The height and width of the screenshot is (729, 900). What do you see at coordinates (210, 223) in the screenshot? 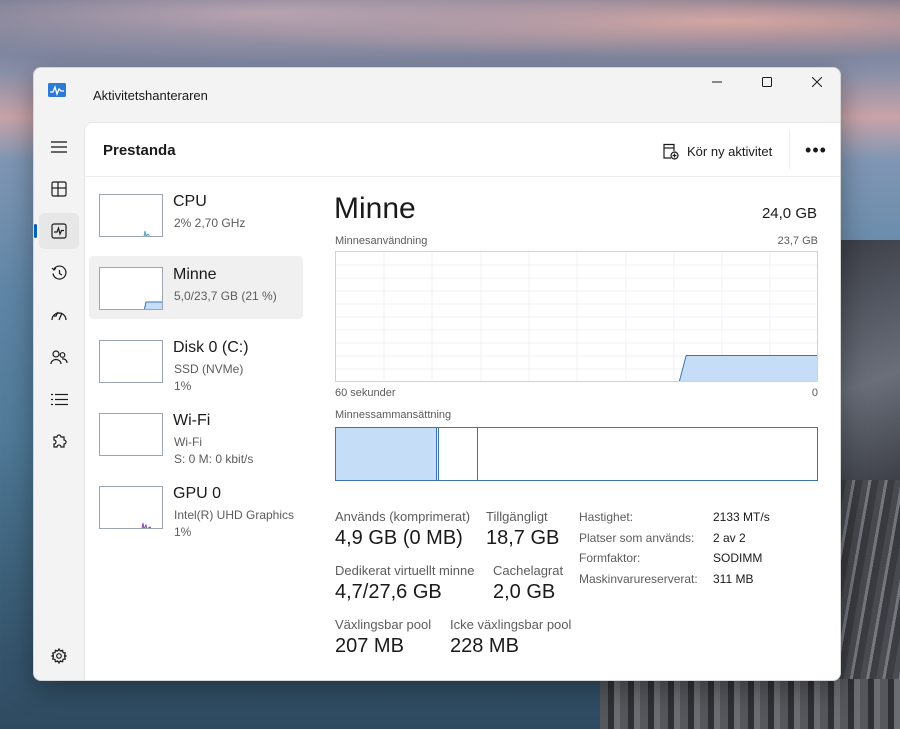
I see `resource-detail: 2% 2,70 GHz` at bounding box center [210, 223].